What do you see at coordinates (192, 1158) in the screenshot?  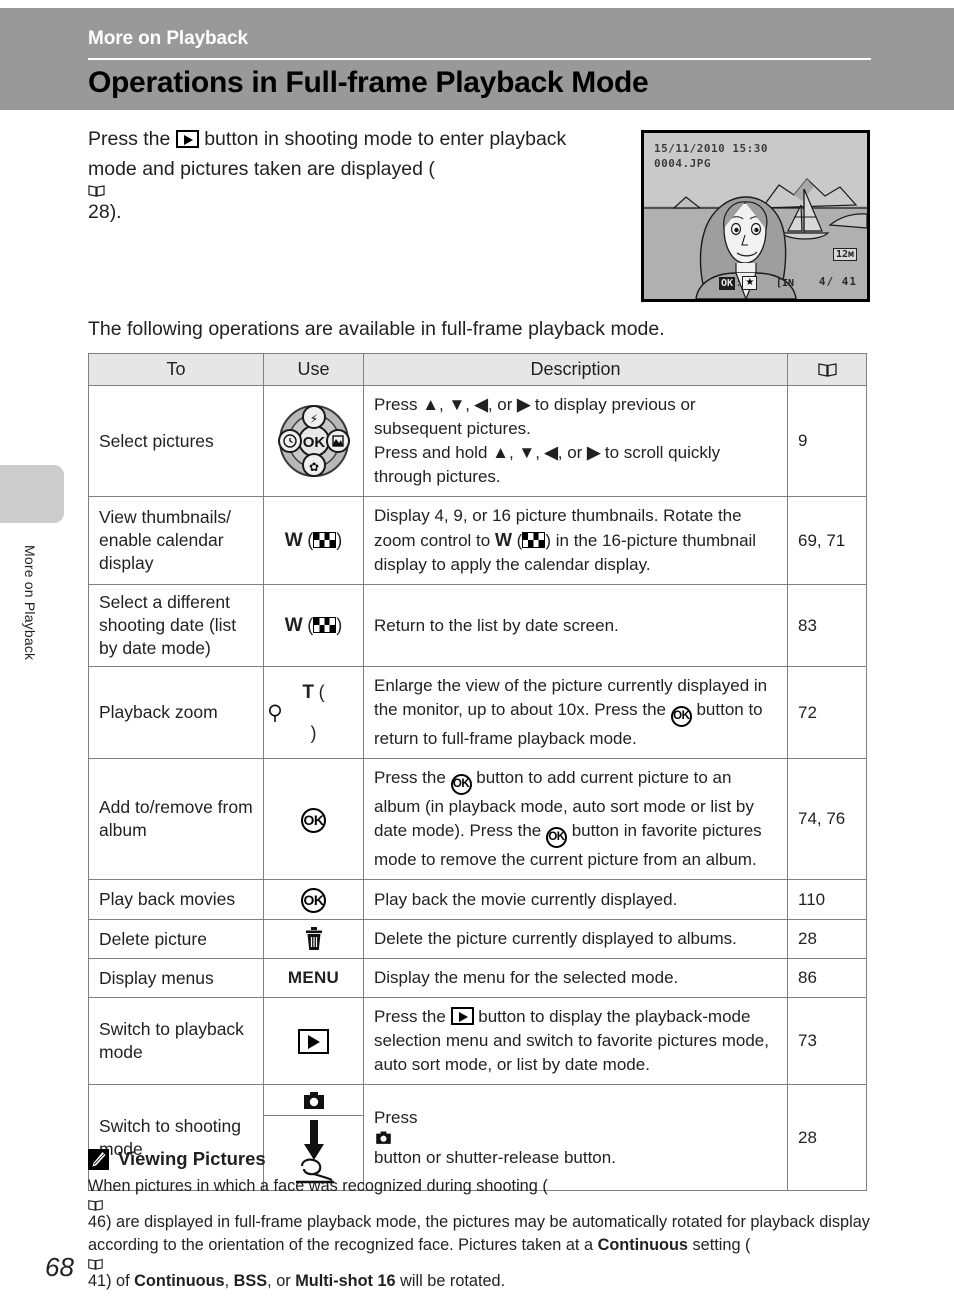 I see `note-title: Viewing Pictures` at bounding box center [192, 1158].